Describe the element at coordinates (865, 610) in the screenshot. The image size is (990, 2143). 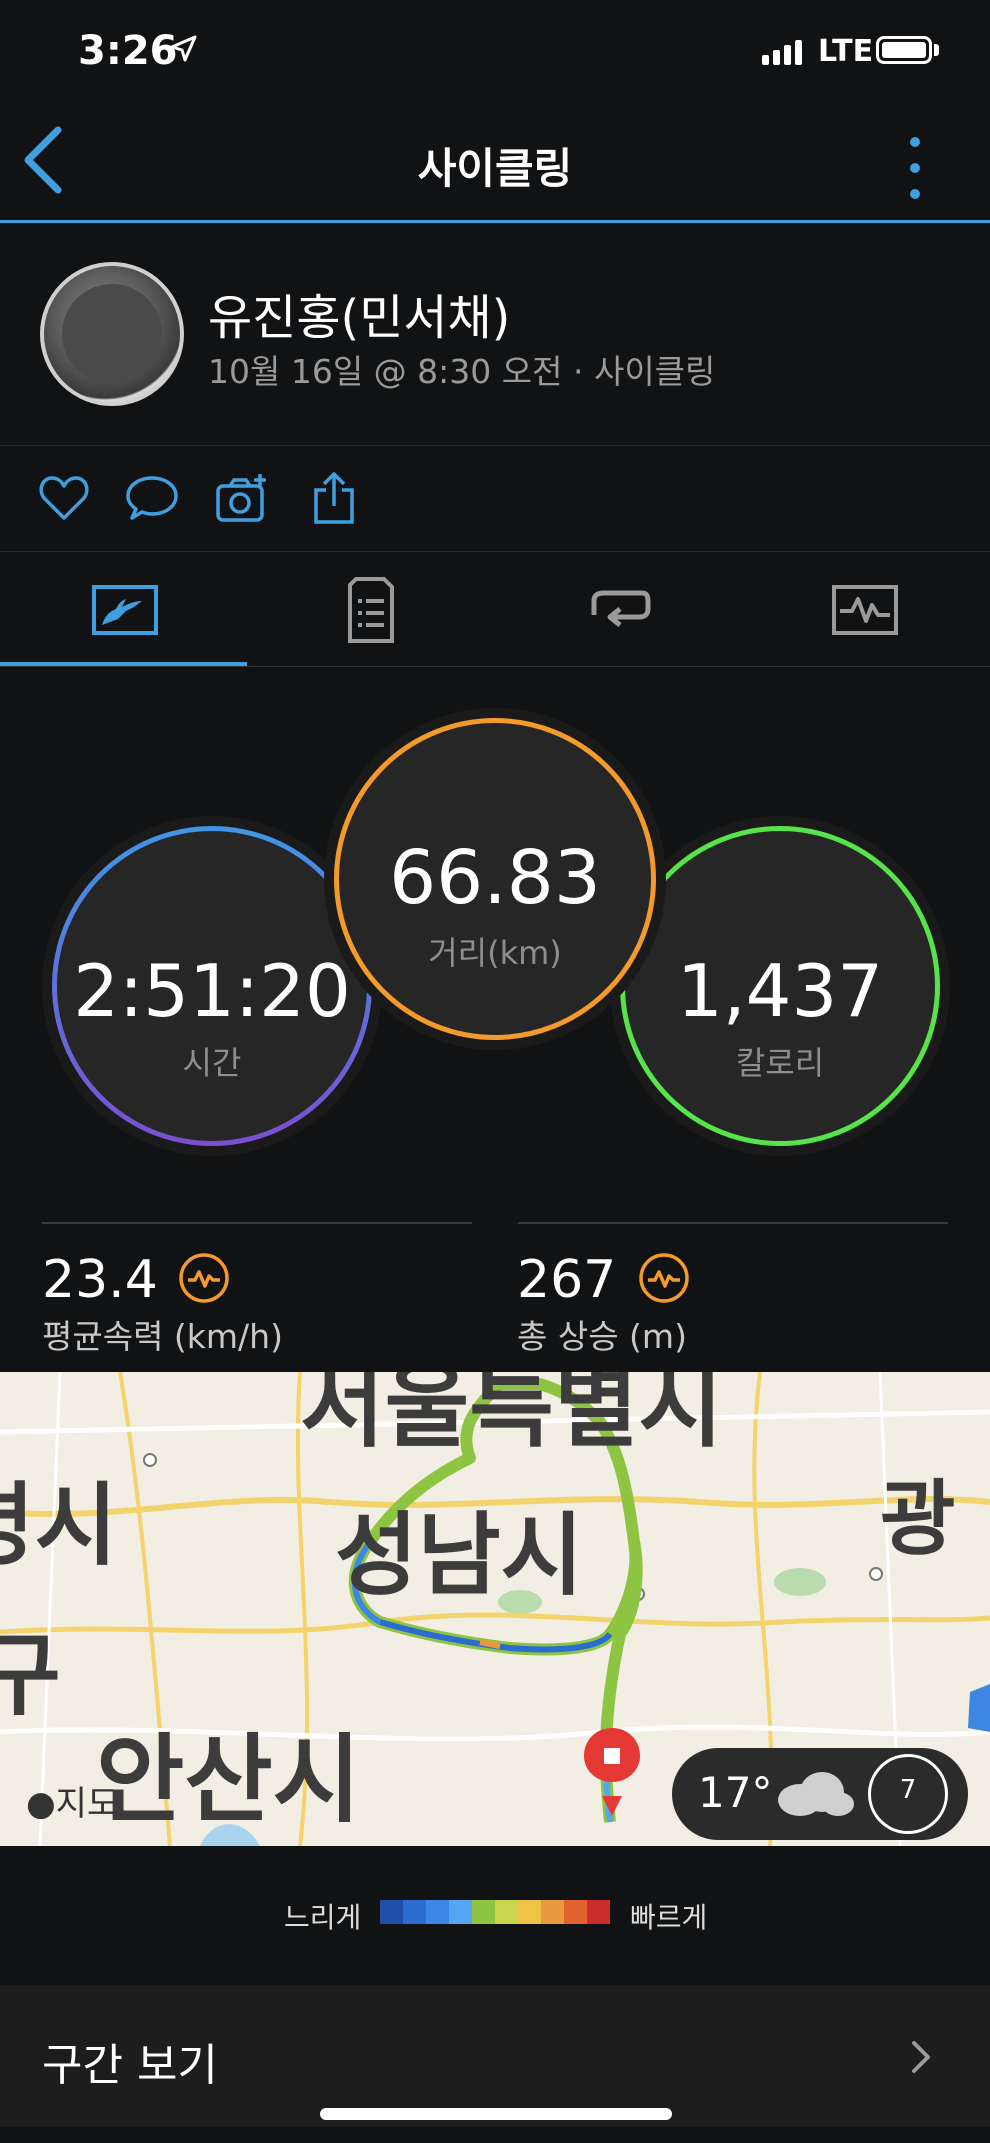
I see `charts-tab-icon` at that location.